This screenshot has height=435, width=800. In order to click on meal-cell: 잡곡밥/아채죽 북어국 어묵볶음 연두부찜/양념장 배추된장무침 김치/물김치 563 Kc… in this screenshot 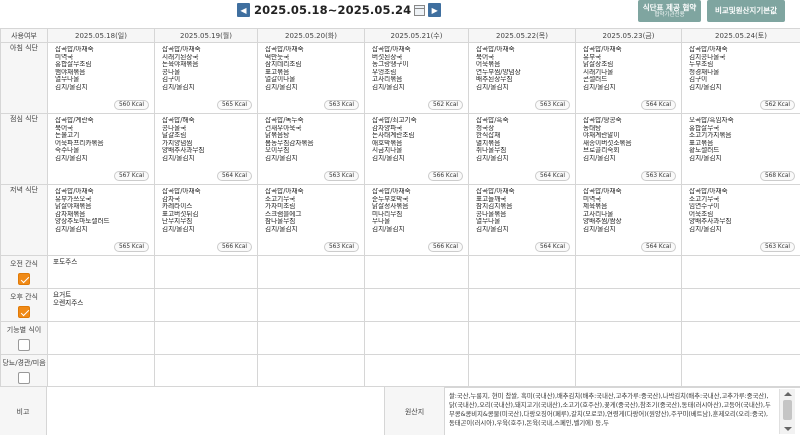, I will do `click(522, 78)`.